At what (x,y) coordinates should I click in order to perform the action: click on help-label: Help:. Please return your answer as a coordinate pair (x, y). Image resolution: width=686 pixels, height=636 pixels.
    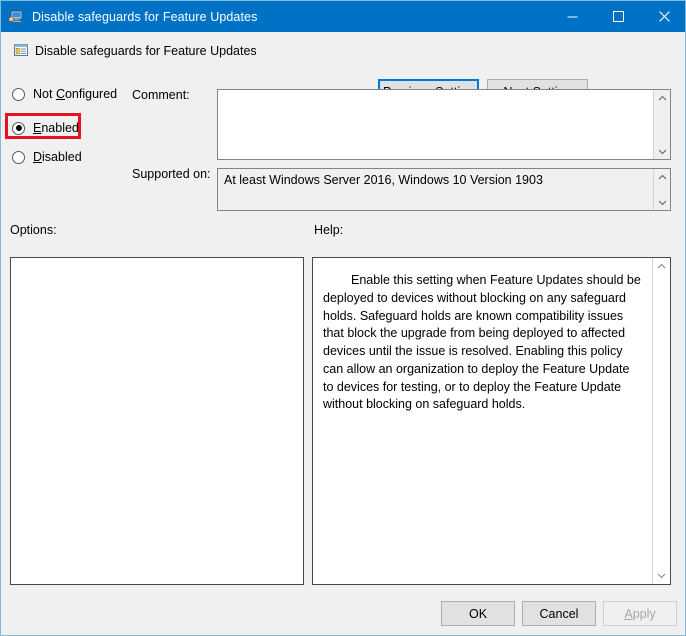
    Looking at the image, I should click on (329, 230).